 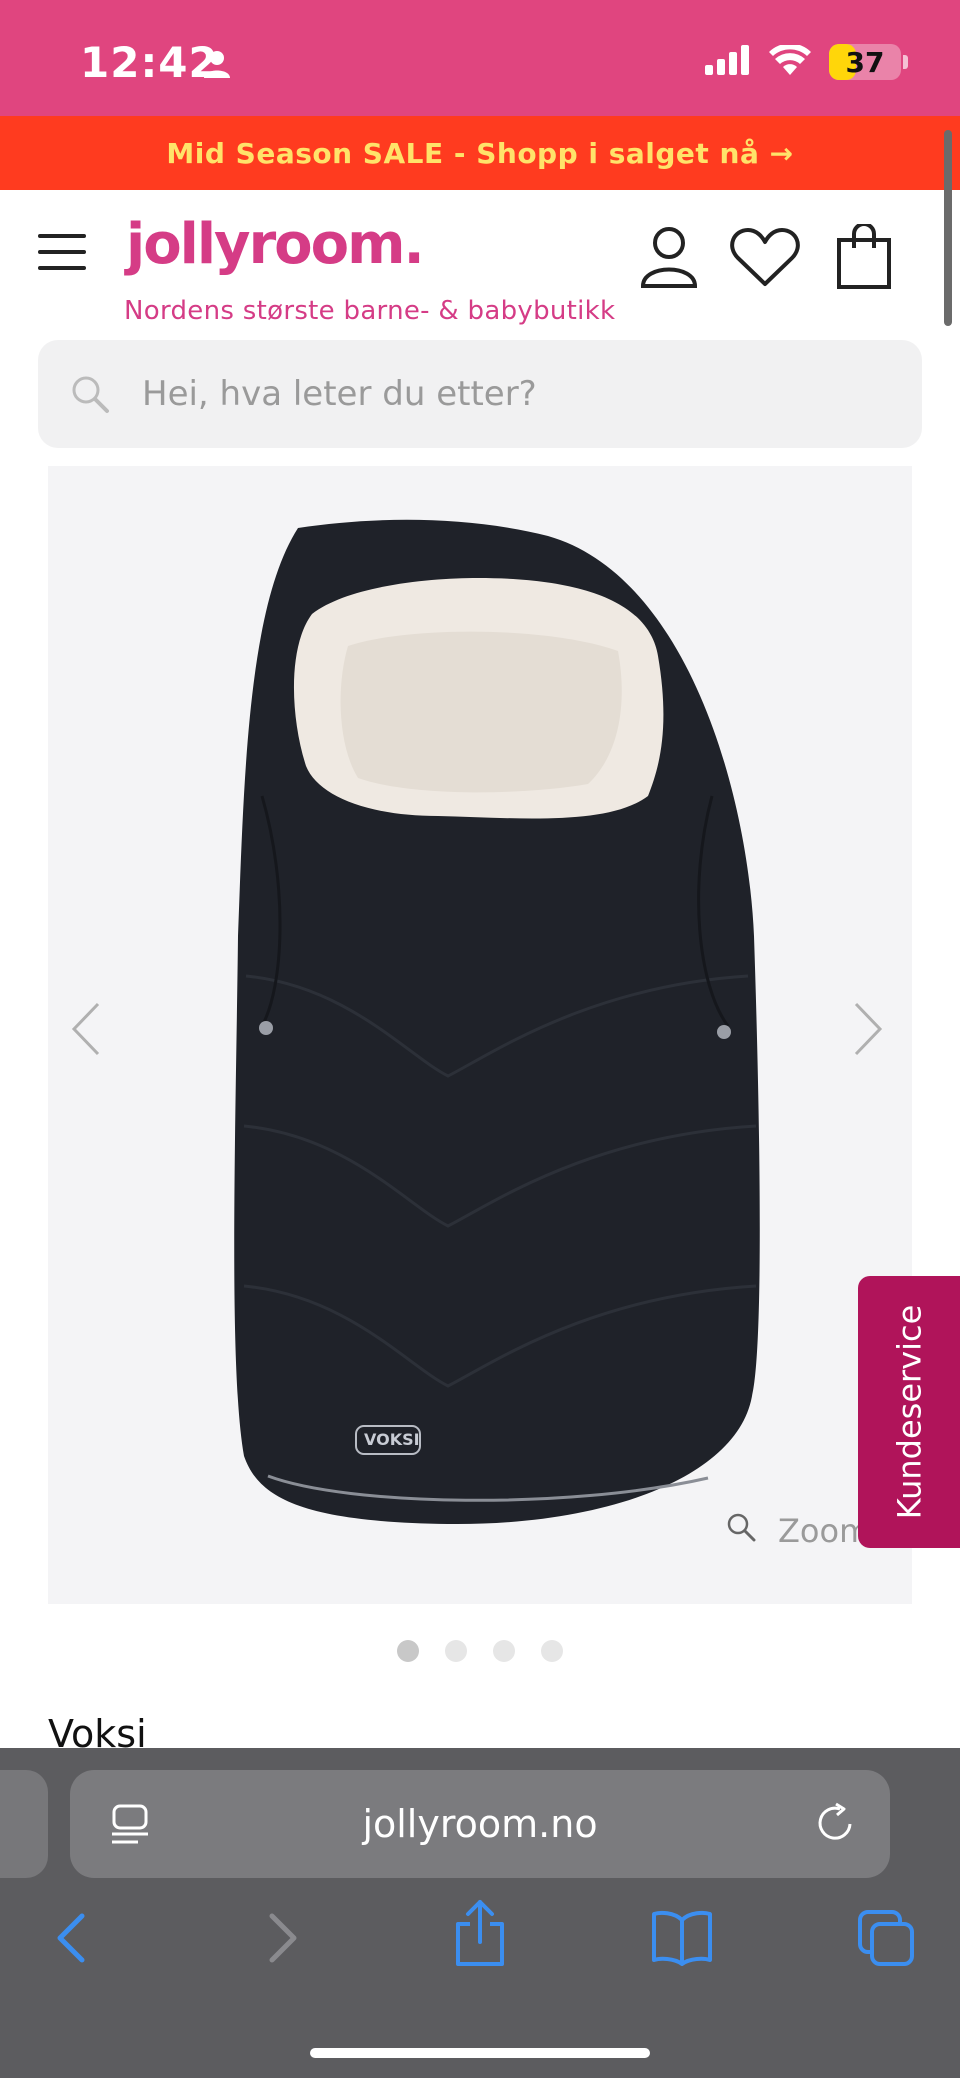 What do you see at coordinates (869, 1031) in the screenshot?
I see `gallery-next-arrow` at bounding box center [869, 1031].